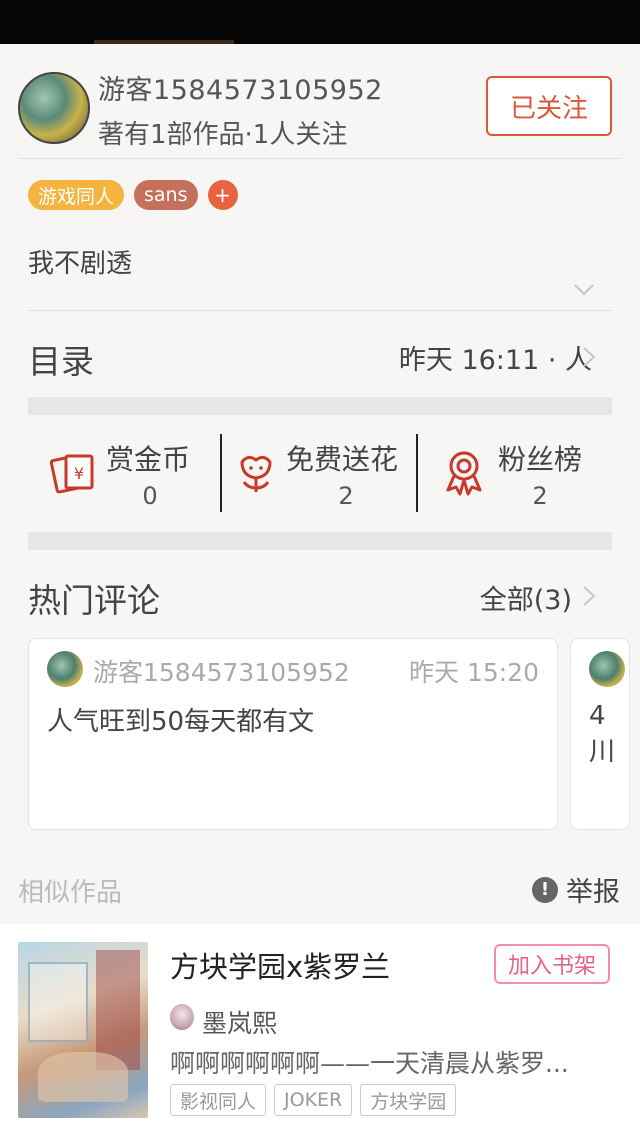 The height and width of the screenshot is (1138, 640). I want to click on report-button: ! 举报, so click(576, 889).